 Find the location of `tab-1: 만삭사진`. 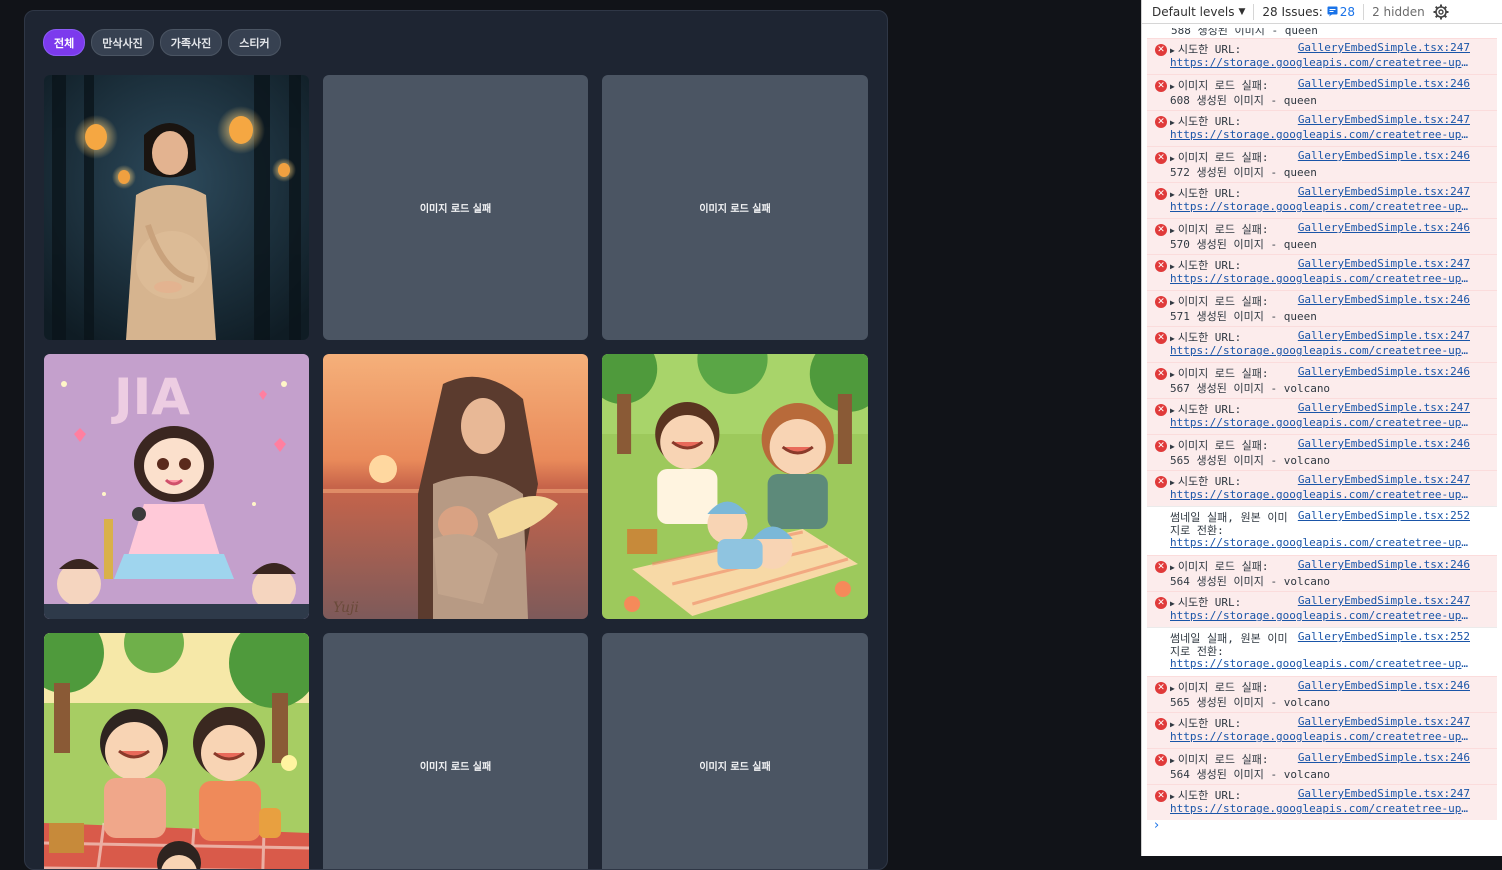

tab-1: 만삭사진 is located at coordinates (122, 42).